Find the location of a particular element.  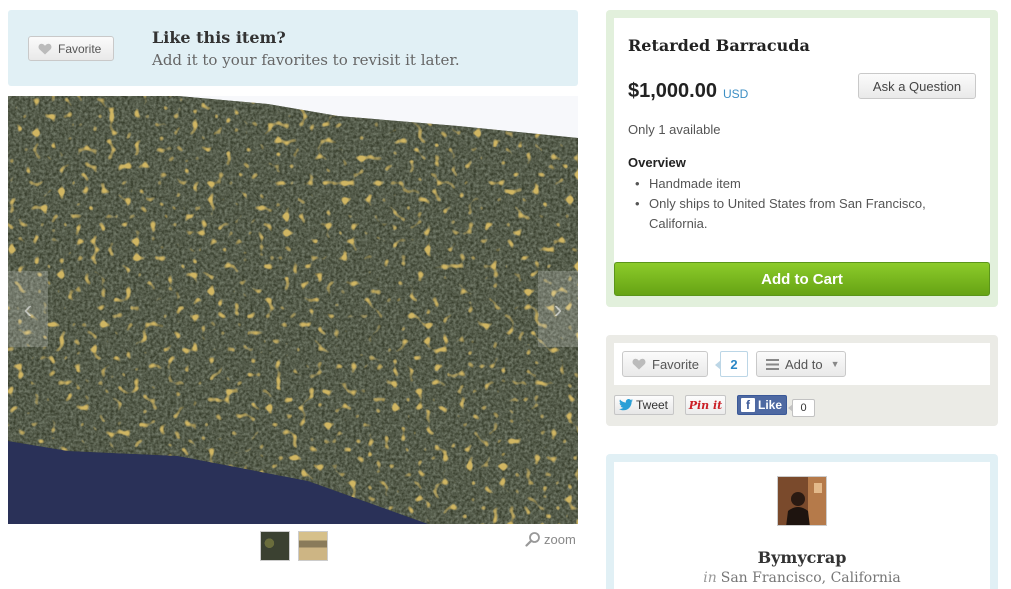

overview-item: Handmade item is located at coordinates (805, 184).